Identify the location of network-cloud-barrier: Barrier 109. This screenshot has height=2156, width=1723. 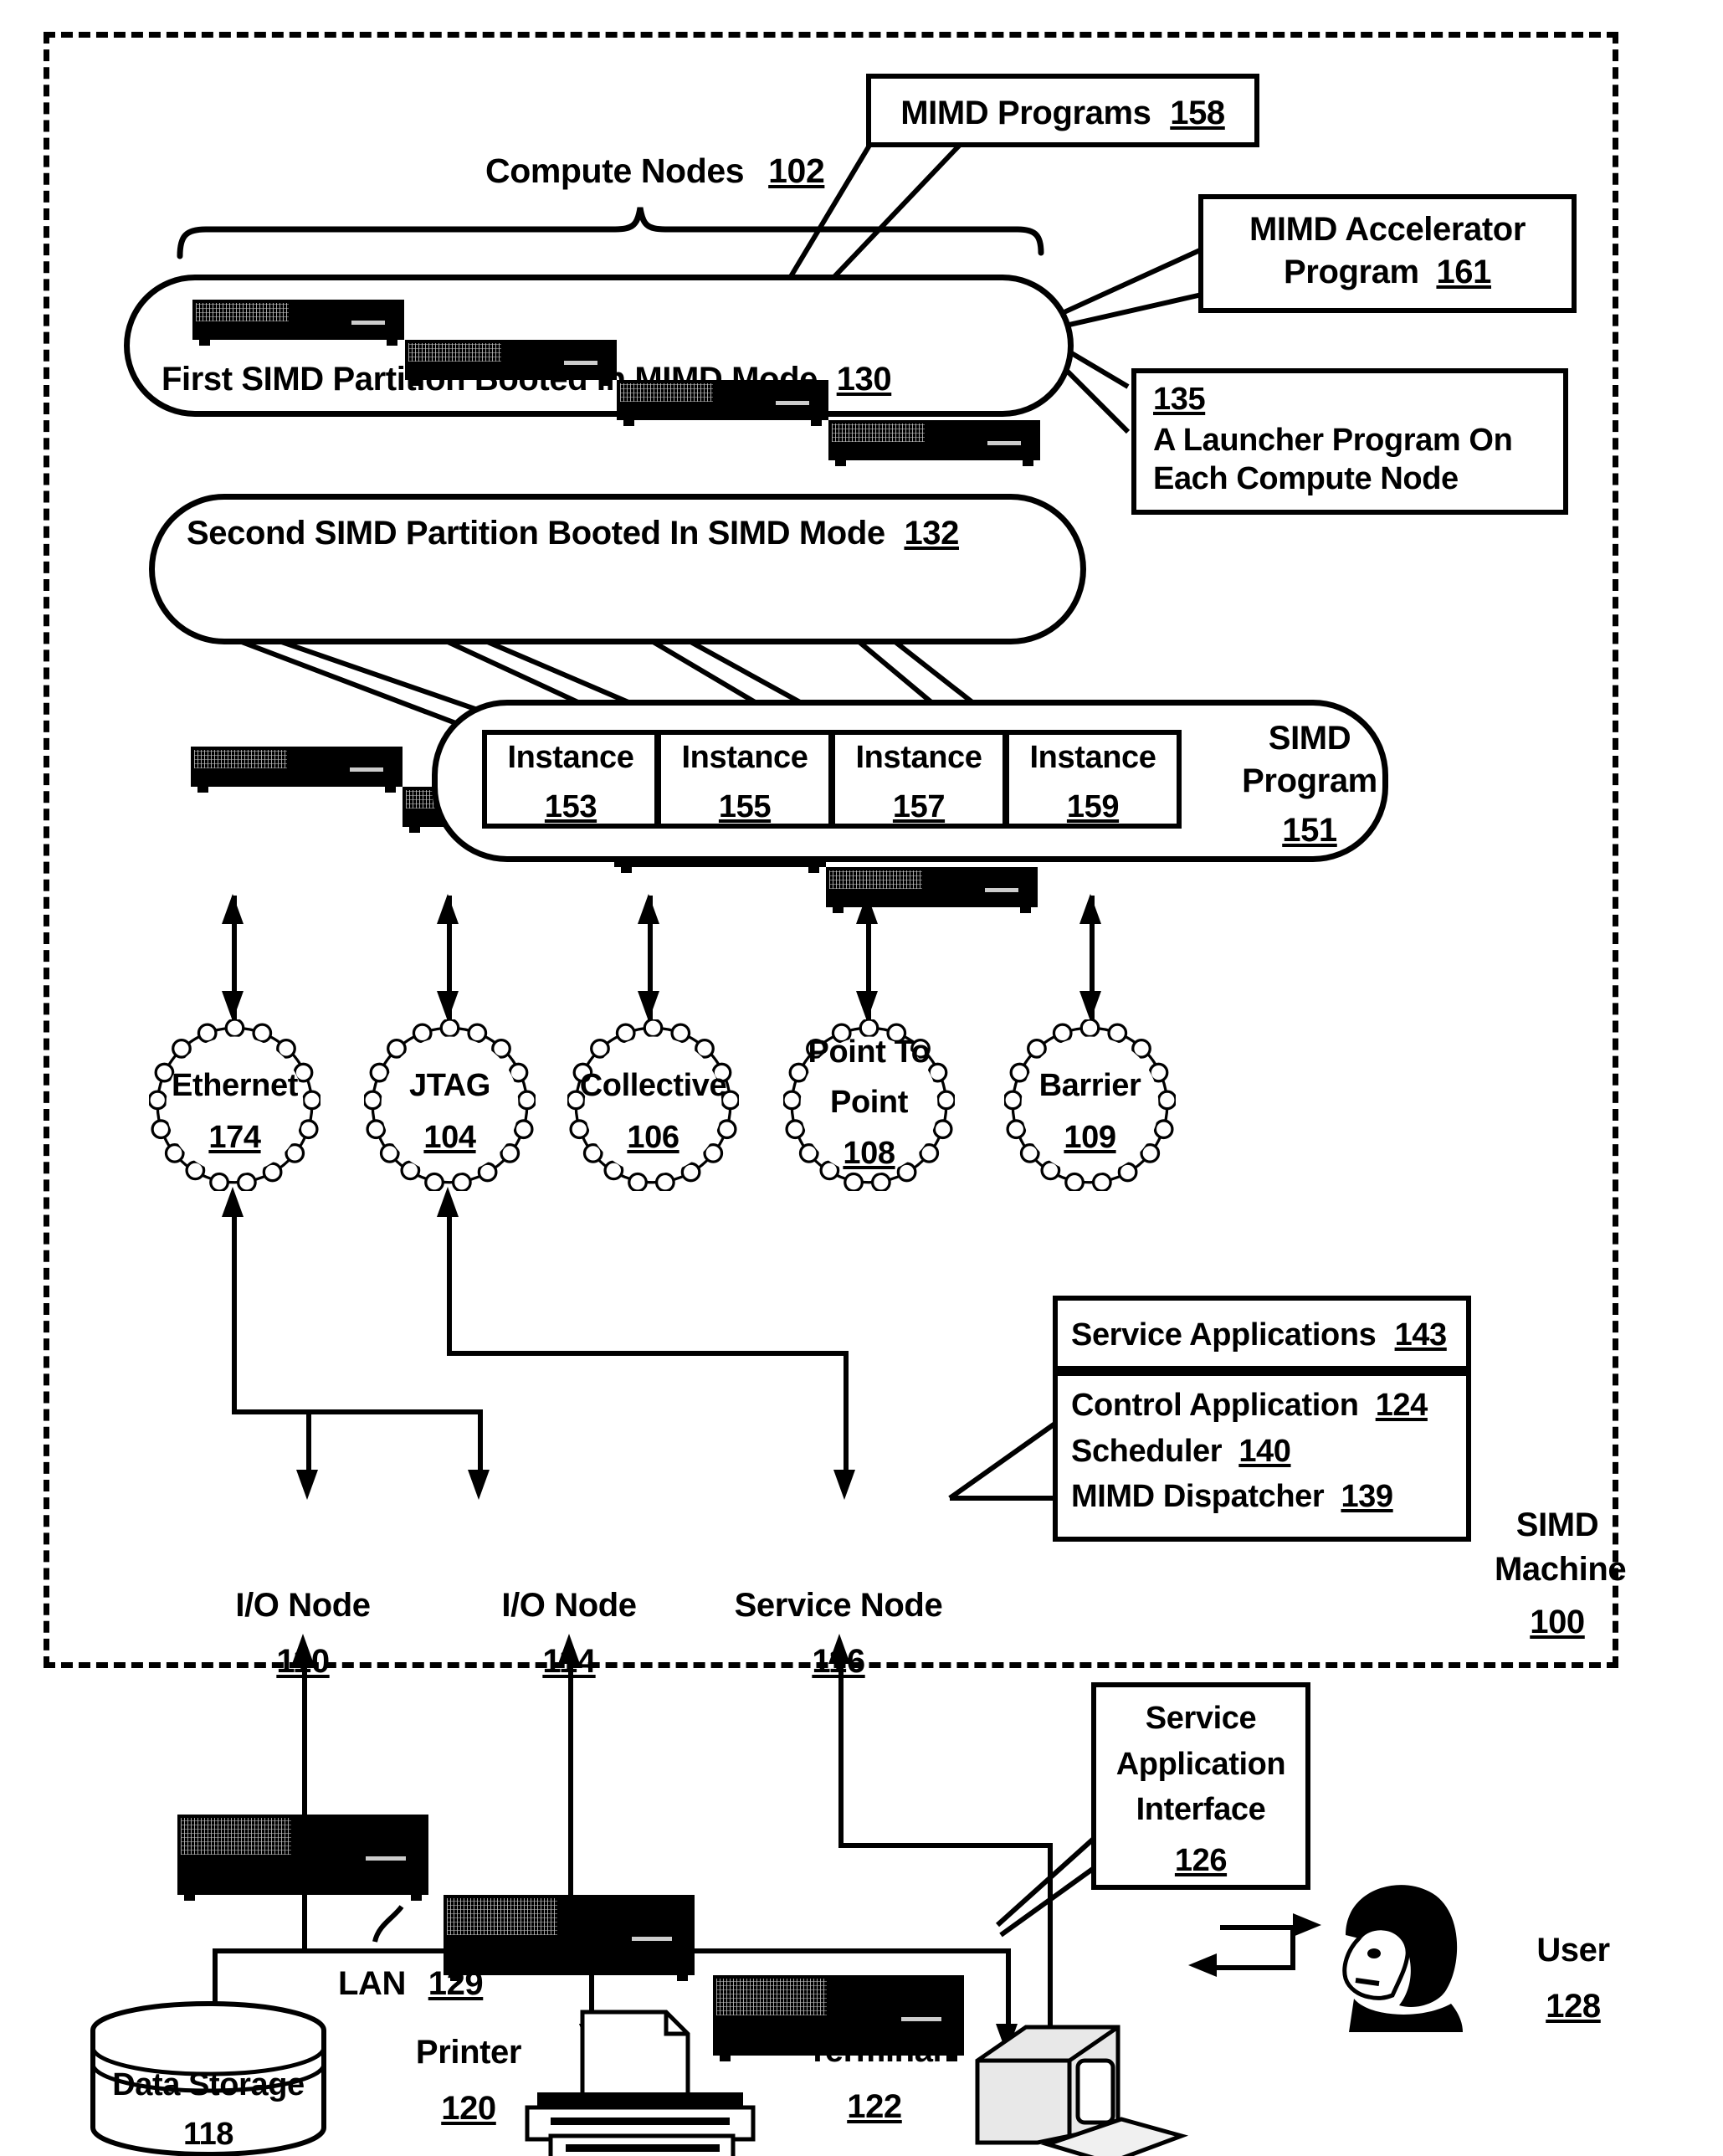
(1090, 1105).